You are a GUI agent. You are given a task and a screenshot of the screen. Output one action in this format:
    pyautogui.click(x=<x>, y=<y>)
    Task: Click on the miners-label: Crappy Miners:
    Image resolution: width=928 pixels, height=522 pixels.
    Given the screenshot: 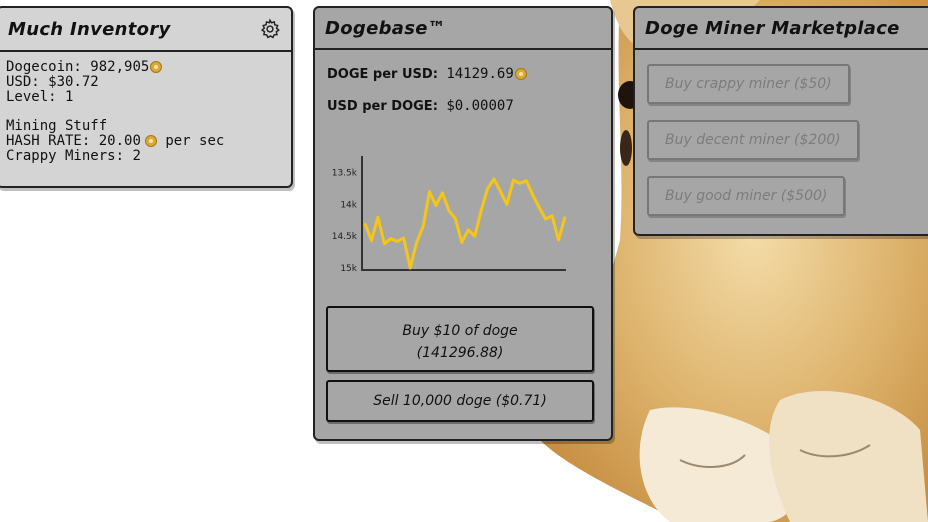 What is the action you would take?
    pyautogui.click(x=65, y=156)
    